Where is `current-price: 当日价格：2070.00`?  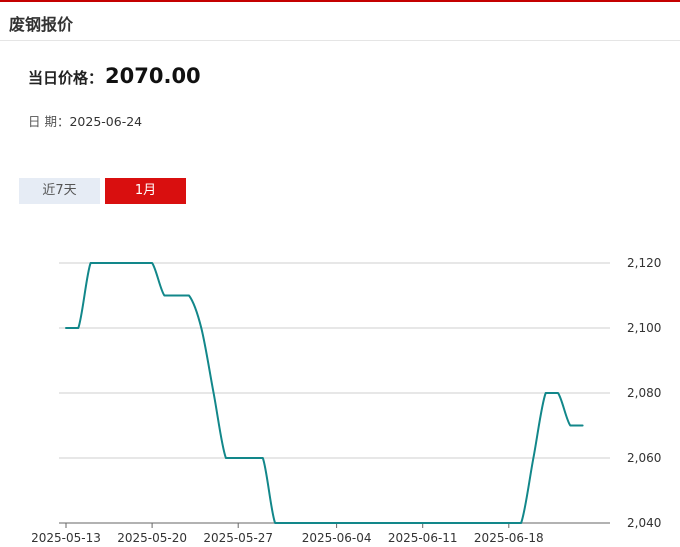
current-price: 当日价格：2070.00 is located at coordinates (114, 81).